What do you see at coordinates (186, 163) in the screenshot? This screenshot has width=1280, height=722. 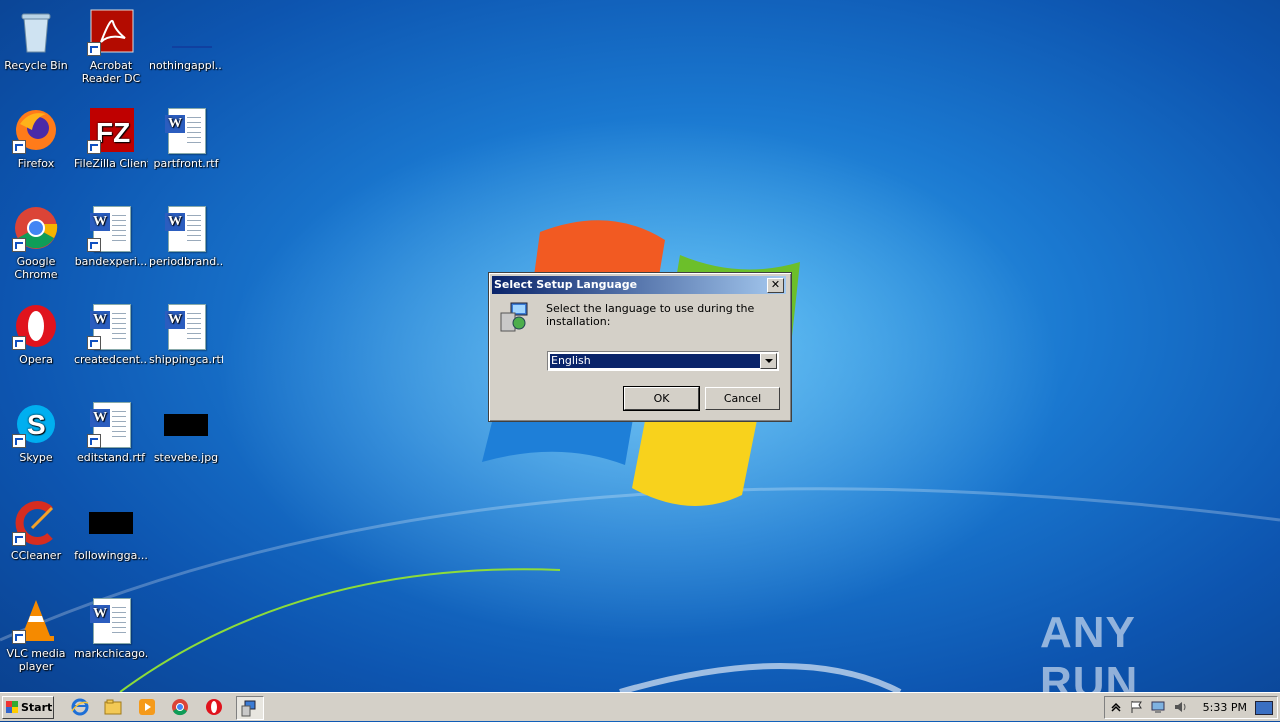 I see `desktop-icon-label: partfront.rtf` at bounding box center [186, 163].